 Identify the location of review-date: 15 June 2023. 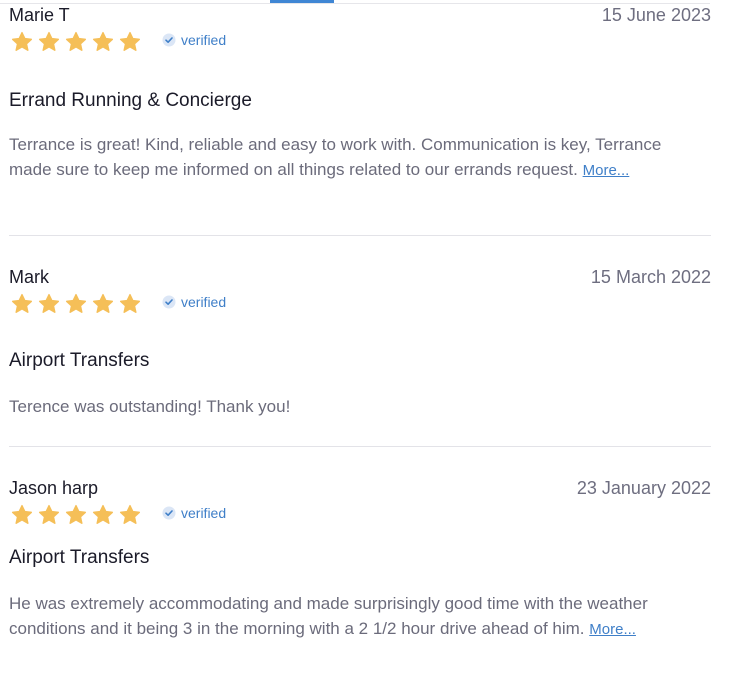
(656, 15).